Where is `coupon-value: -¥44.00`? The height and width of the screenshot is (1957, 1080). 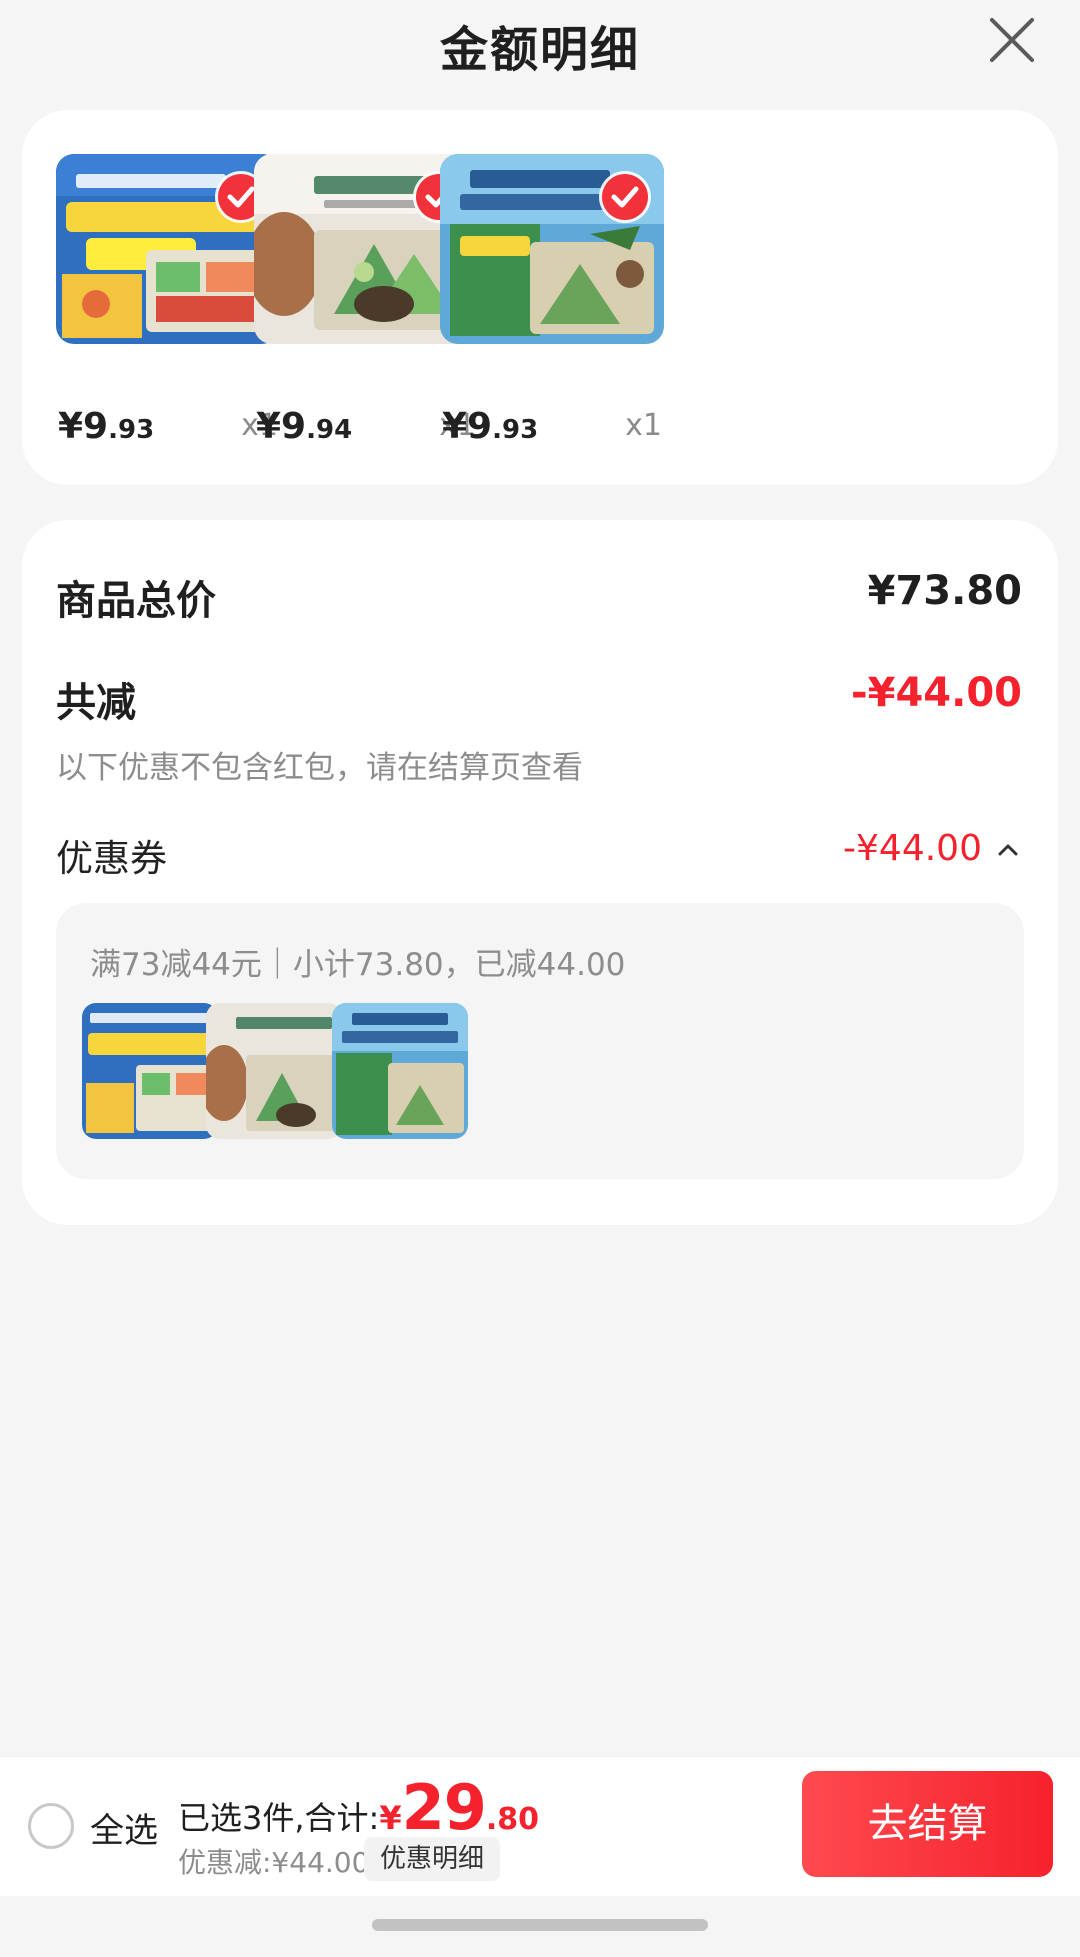 coupon-value: -¥44.00 is located at coordinates (912, 848).